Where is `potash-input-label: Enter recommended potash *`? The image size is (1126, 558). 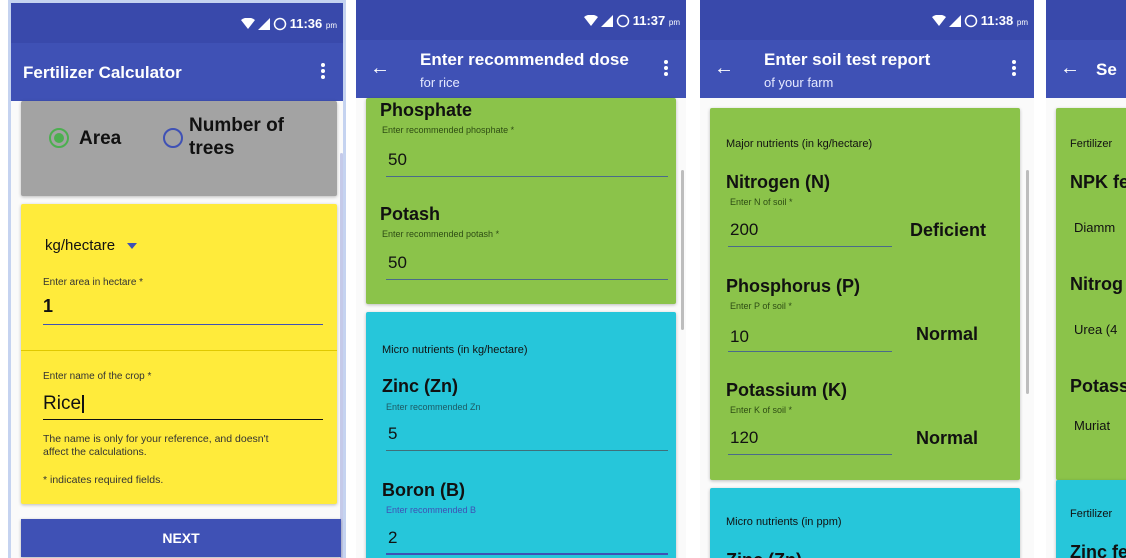 potash-input-label: Enter recommended potash * is located at coordinates (441, 234).